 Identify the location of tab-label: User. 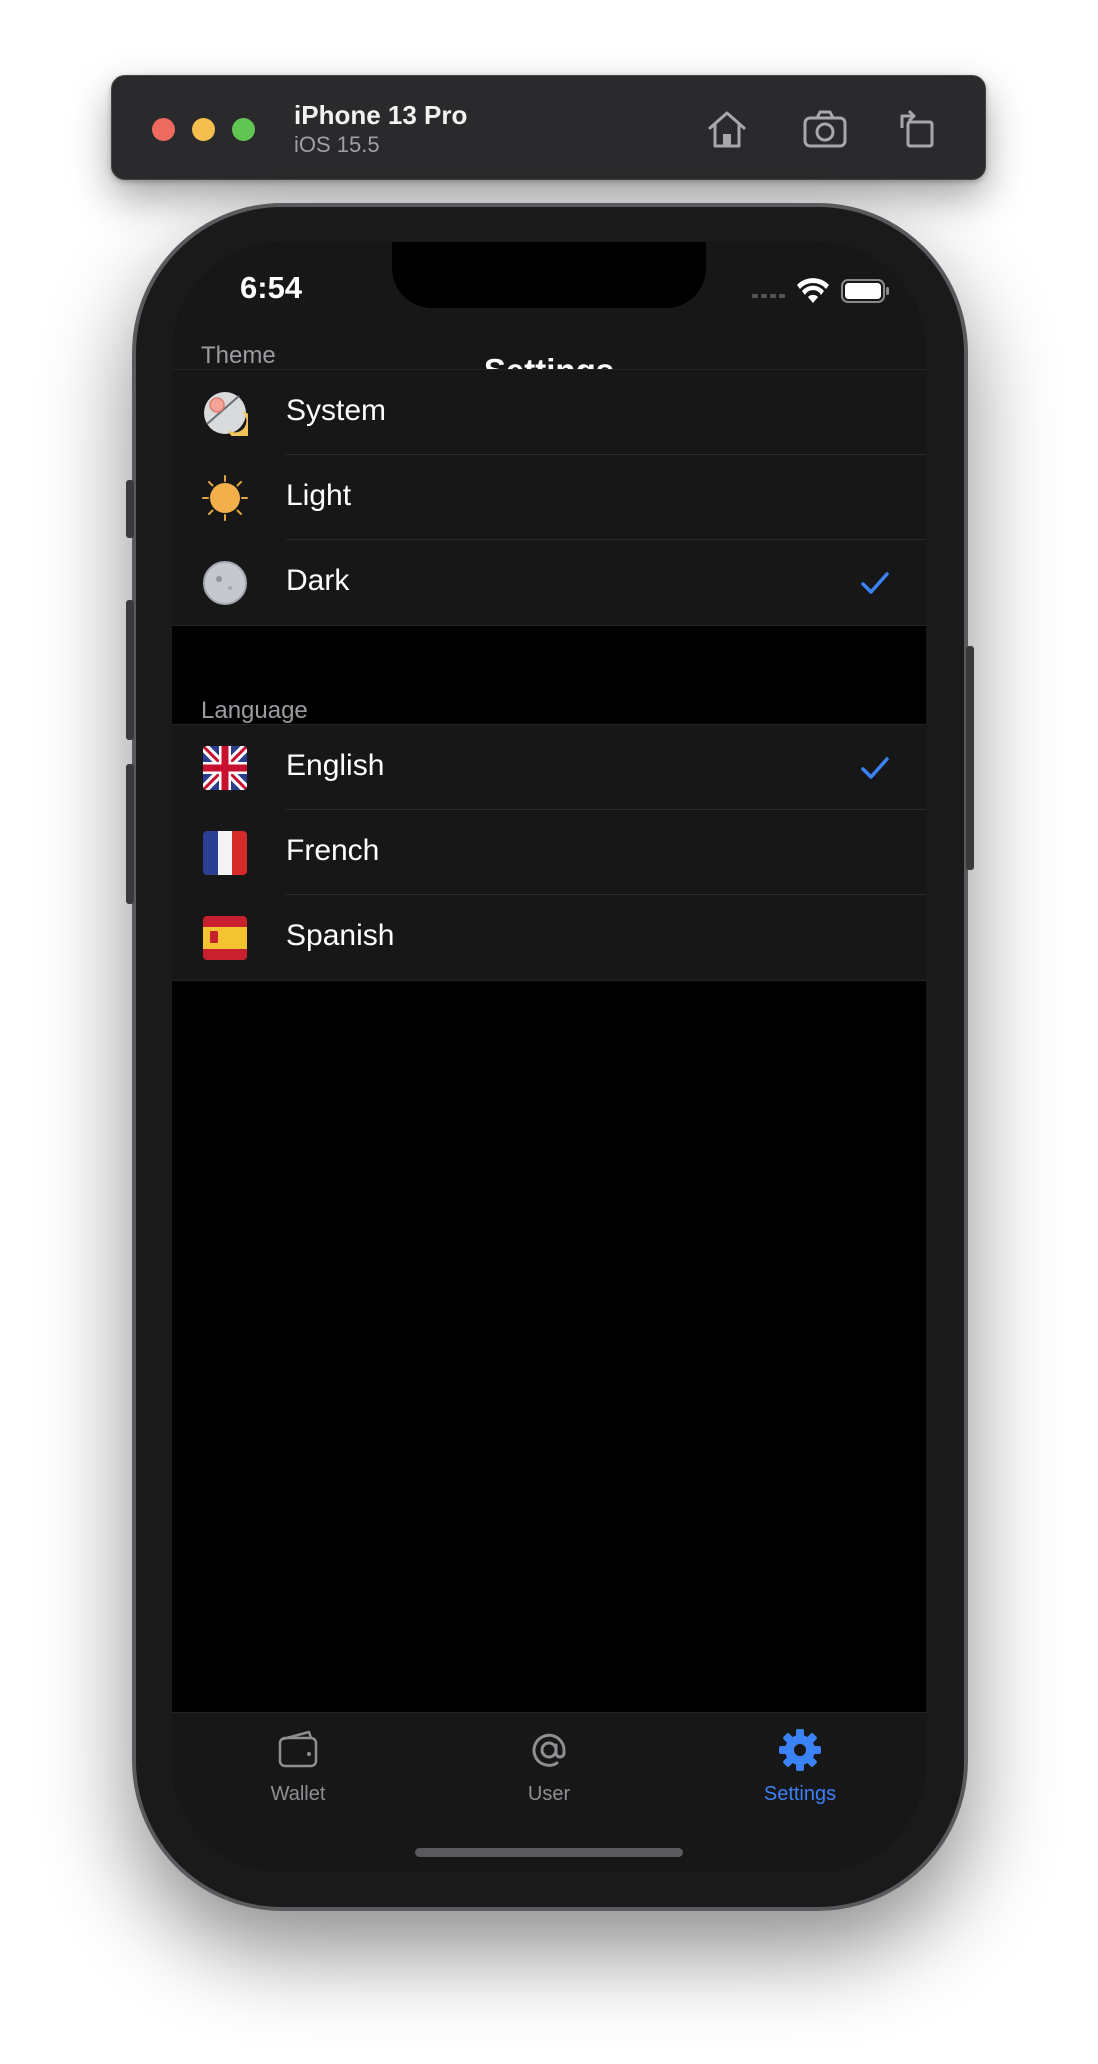
(549, 1794).